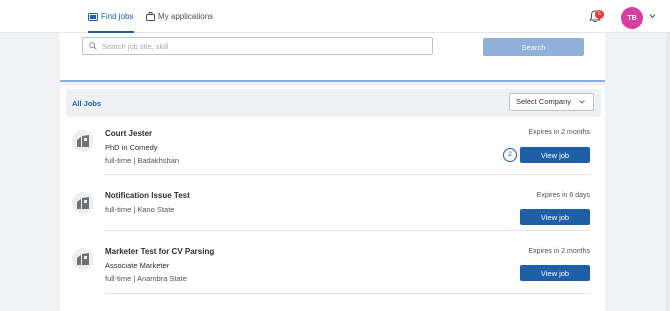 The image size is (670, 311). What do you see at coordinates (160, 251) in the screenshot?
I see `job-title: Marketer Test for CV Parsing` at bounding box center [160, 251].